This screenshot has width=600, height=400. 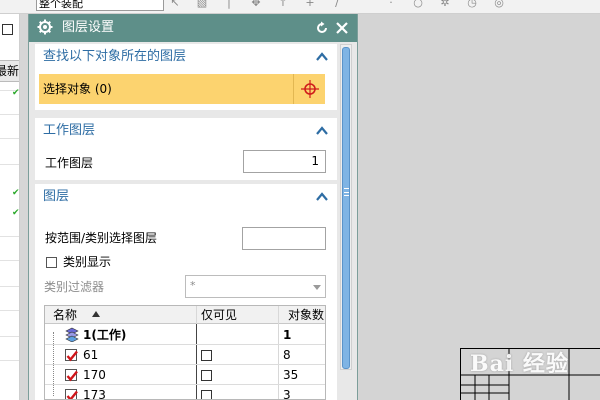 What do you see at coordinates (364, 5) in the screenshot?
I see `arc-icon: ⌒` at bounding box center [364, 5].